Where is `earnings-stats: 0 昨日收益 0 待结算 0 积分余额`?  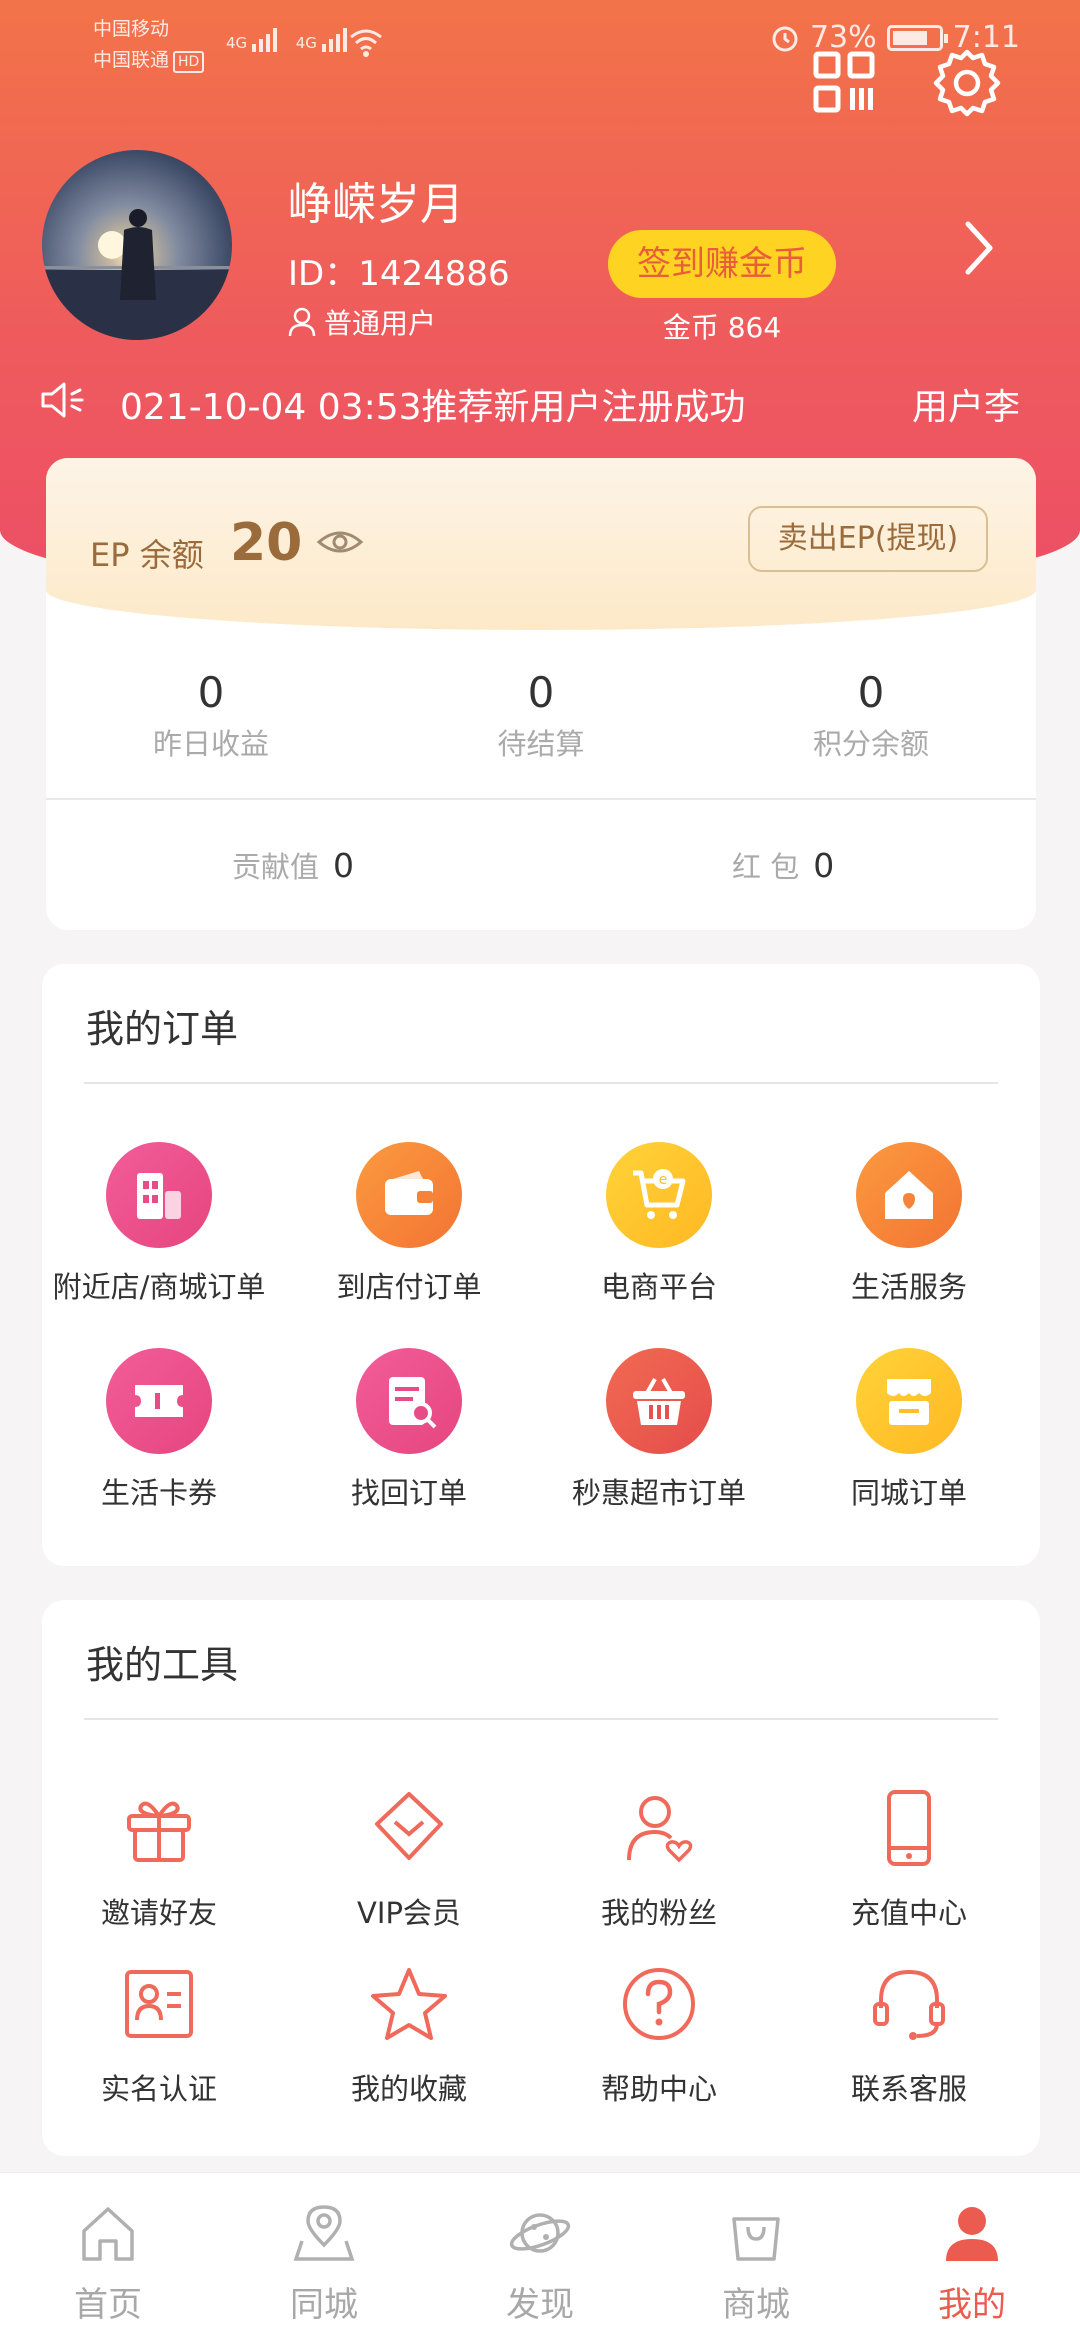 earnings-stats: 0 昨日收益 0 待结算 0 积分余额 is located at coordinates (541, 715).